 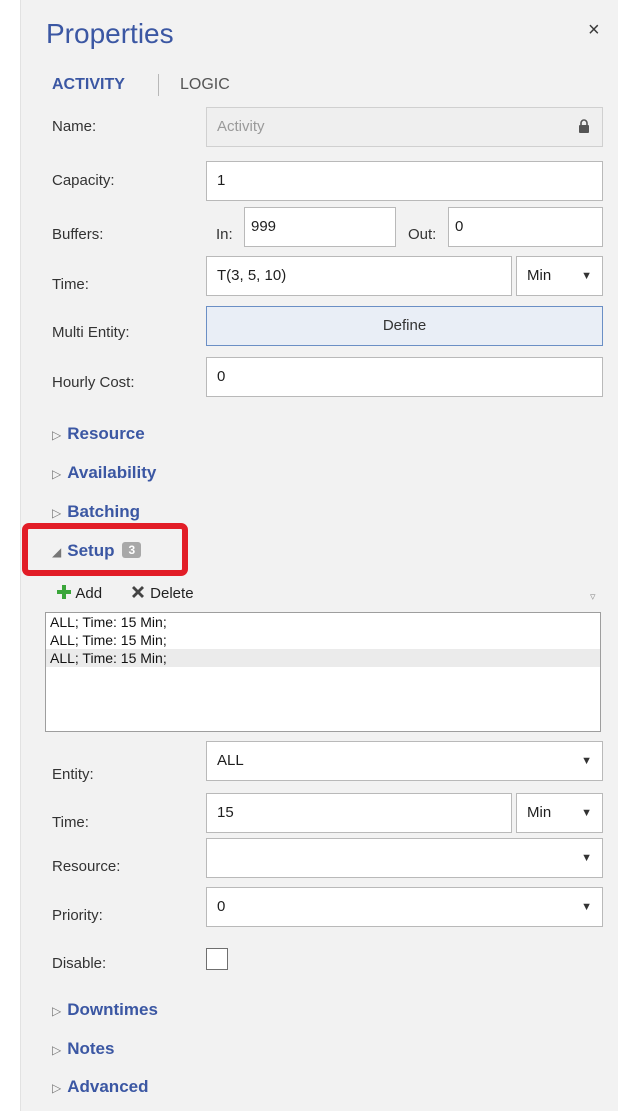 I want to click on setup-time-unit-value: Min, so click(x=539, y=812).